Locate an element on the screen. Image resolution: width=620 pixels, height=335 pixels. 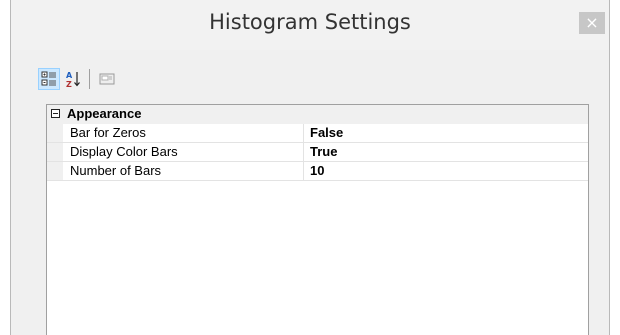
close-button: × is located at coordinates (592, 23).